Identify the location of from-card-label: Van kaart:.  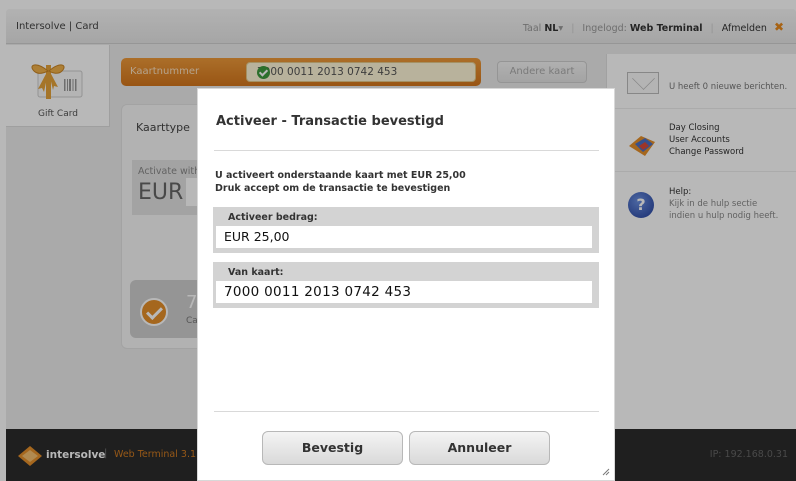
(256, 272).